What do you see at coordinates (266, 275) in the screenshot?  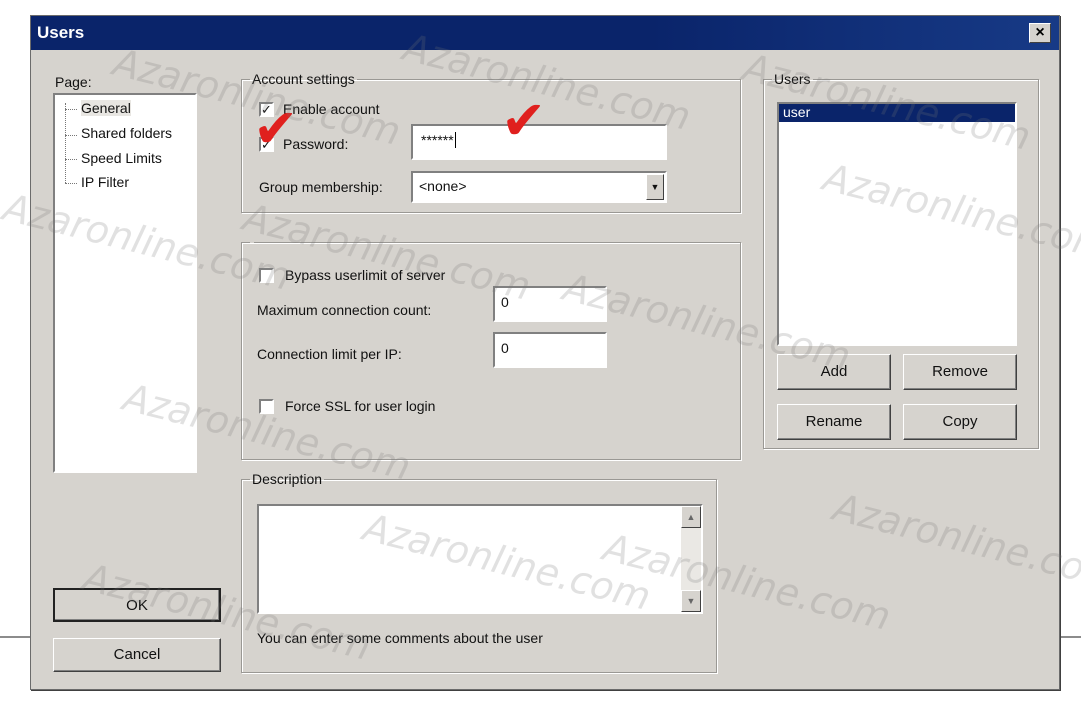 I see `bypass-userlimit-checkbox` at bounding box center [266, 275].